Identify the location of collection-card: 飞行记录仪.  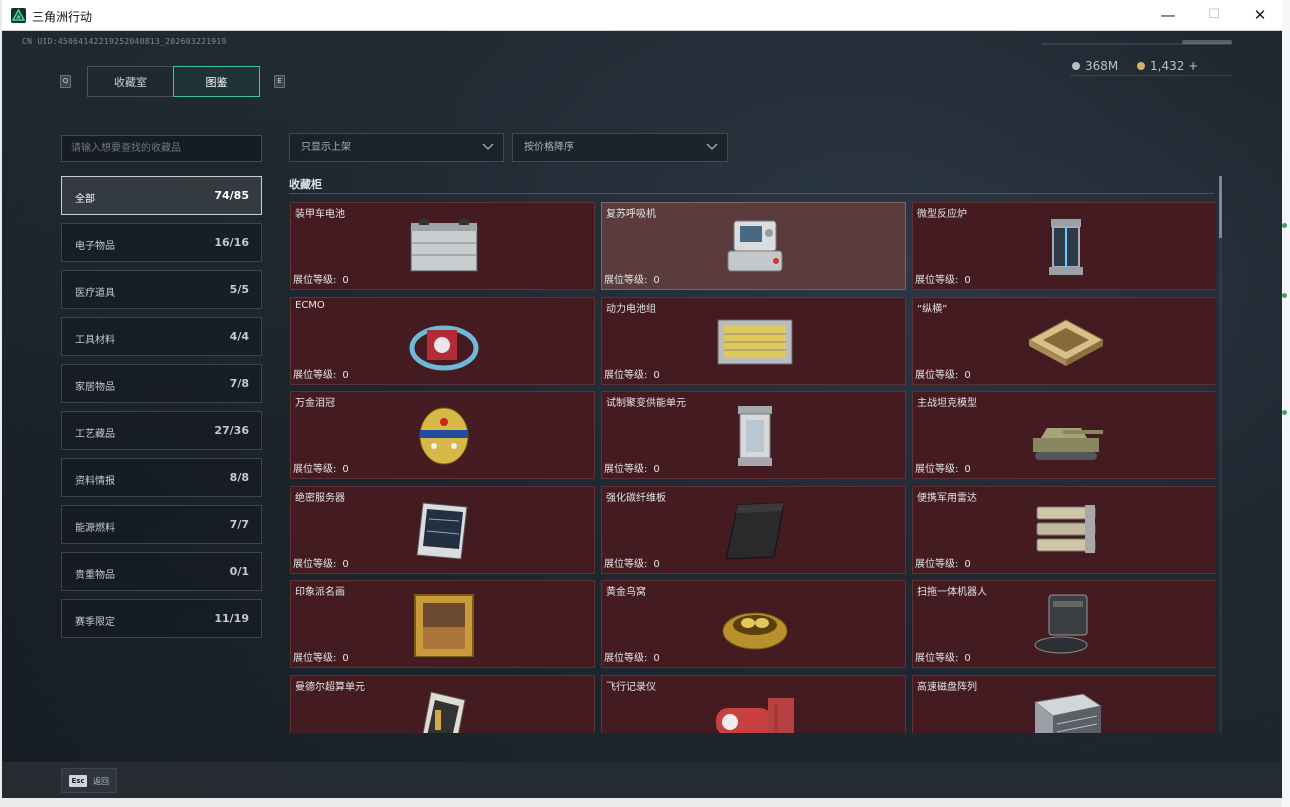
(753, 704).